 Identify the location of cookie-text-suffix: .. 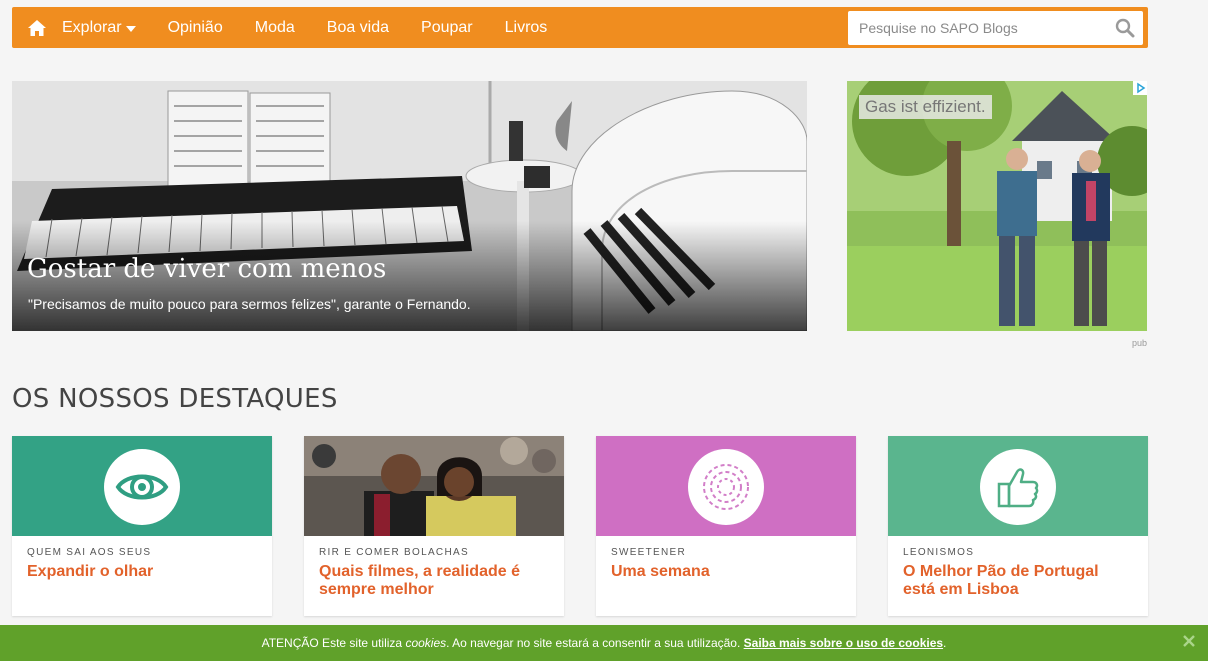
(945, 643).